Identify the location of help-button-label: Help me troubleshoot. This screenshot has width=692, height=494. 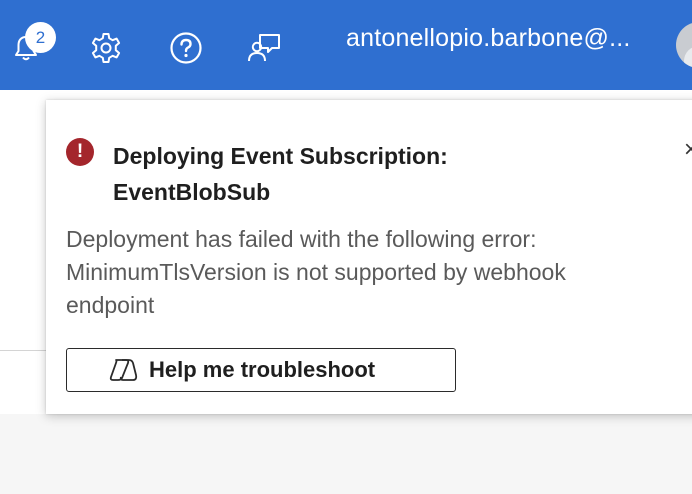
(262, 369).